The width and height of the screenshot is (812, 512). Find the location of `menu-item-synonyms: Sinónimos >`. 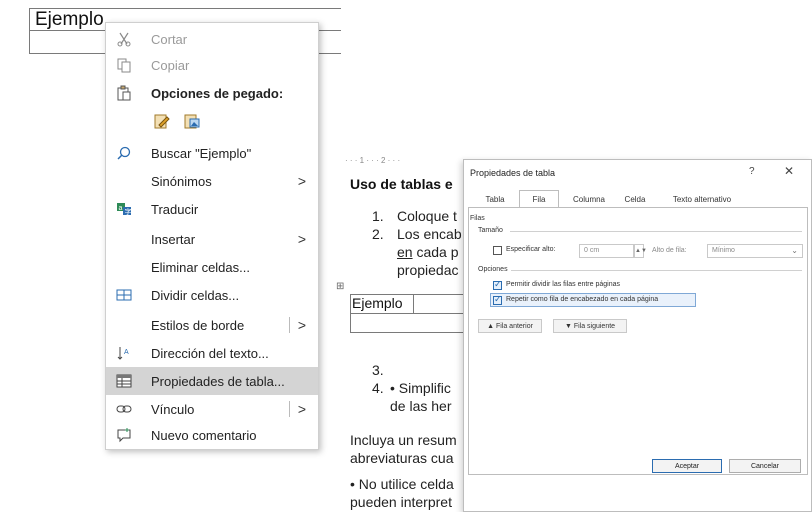

menu-item-synonyms: Sinónimos > is located at coordinates (212, 181).